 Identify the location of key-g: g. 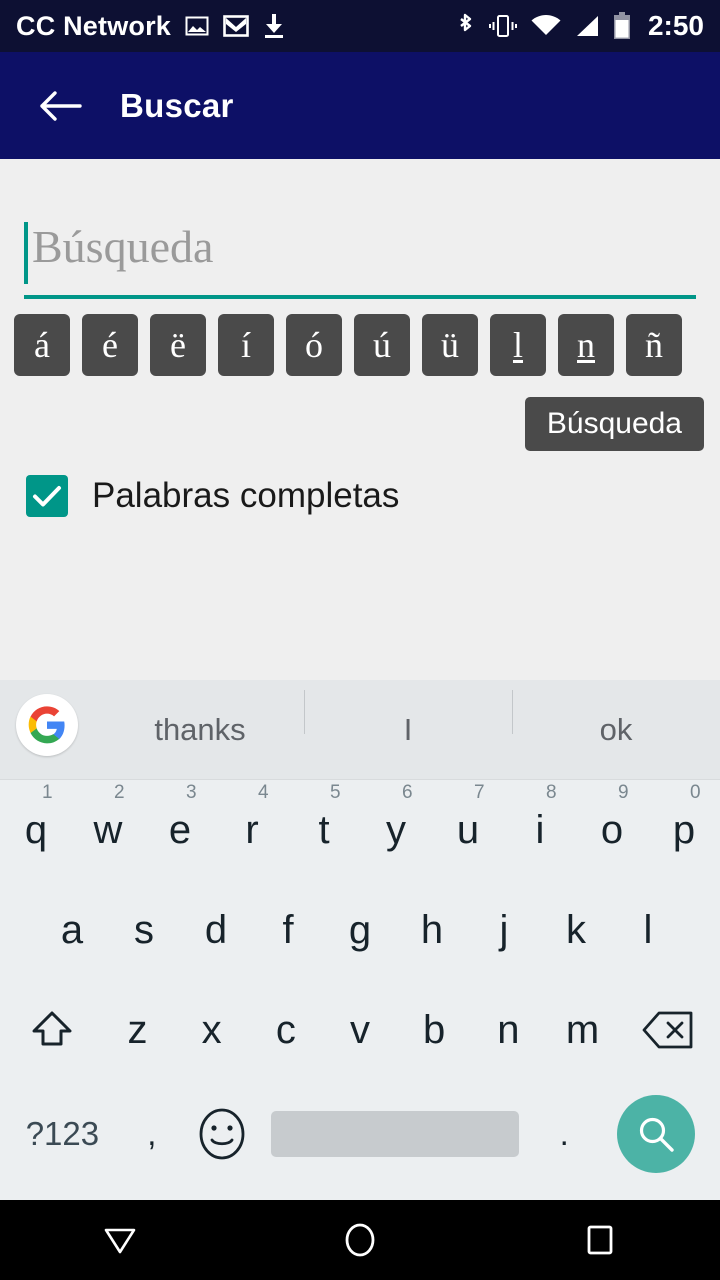
(360, 930).